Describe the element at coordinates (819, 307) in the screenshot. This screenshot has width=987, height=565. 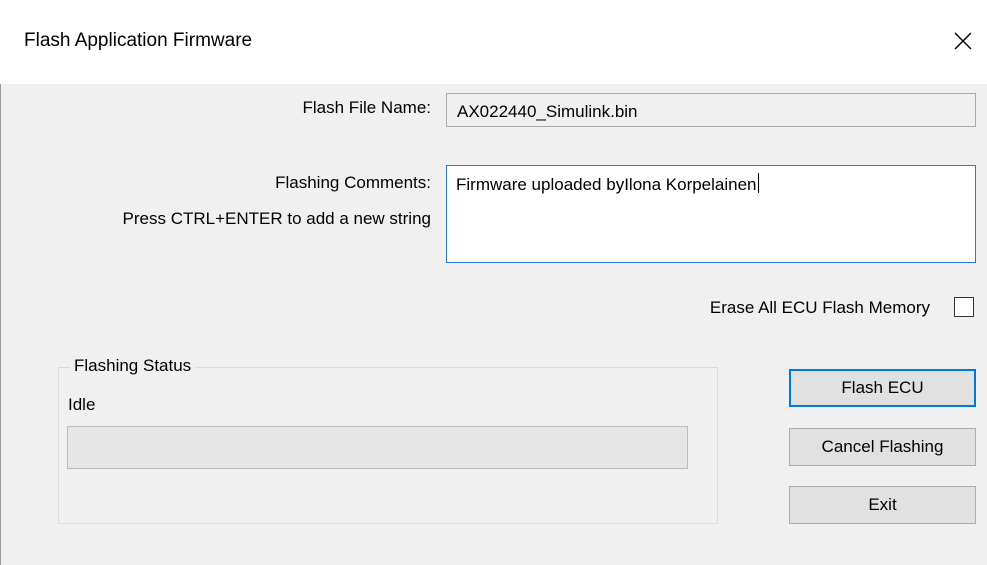
I see `erase-flash-memory-label: Erase All ECU Flash Memory` at that location.